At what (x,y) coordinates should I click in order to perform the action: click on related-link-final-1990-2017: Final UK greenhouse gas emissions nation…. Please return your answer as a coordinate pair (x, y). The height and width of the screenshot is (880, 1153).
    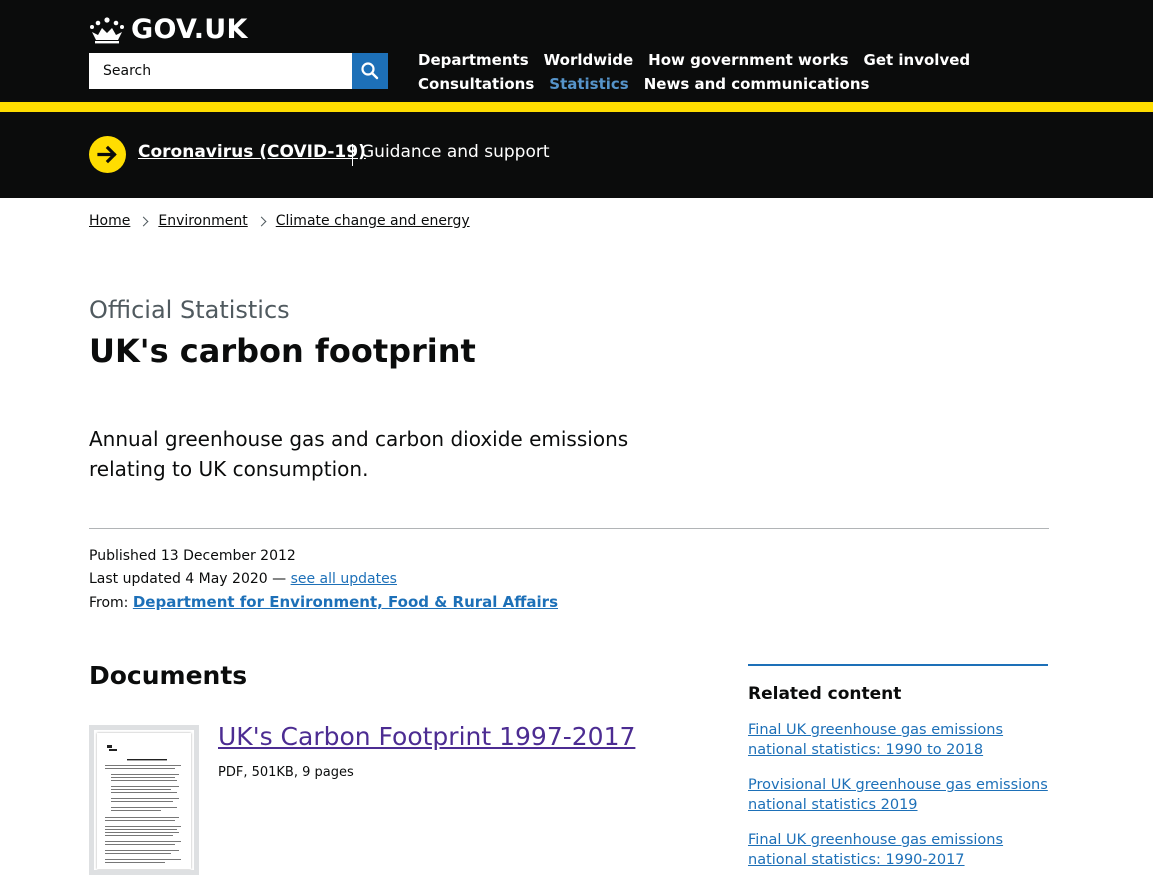
    Looking at the image, I should click on (898, 850).